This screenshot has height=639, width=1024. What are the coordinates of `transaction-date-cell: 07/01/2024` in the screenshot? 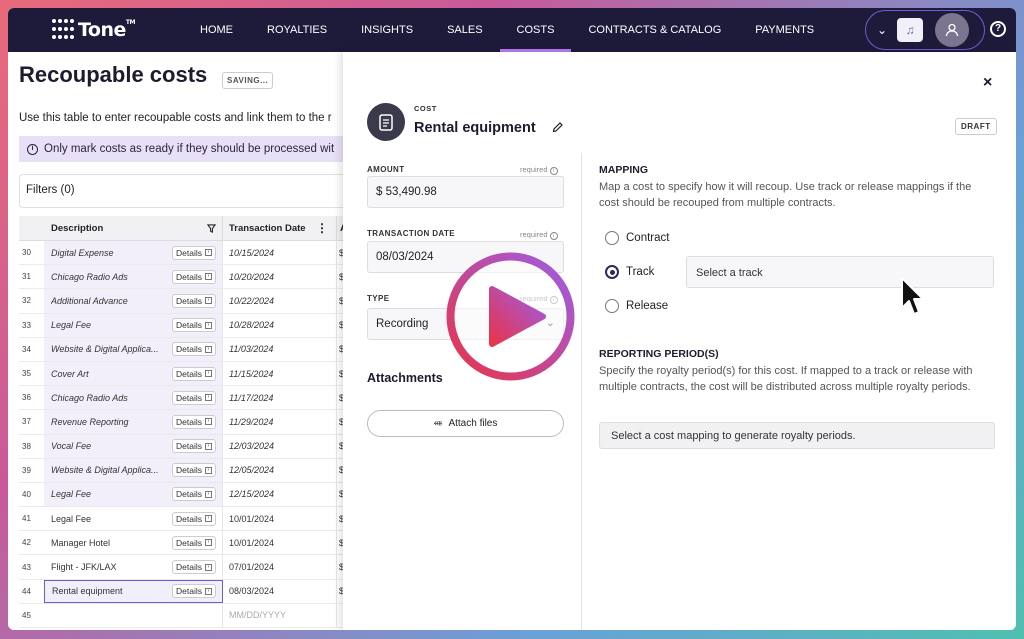 It's located at (280, 567).